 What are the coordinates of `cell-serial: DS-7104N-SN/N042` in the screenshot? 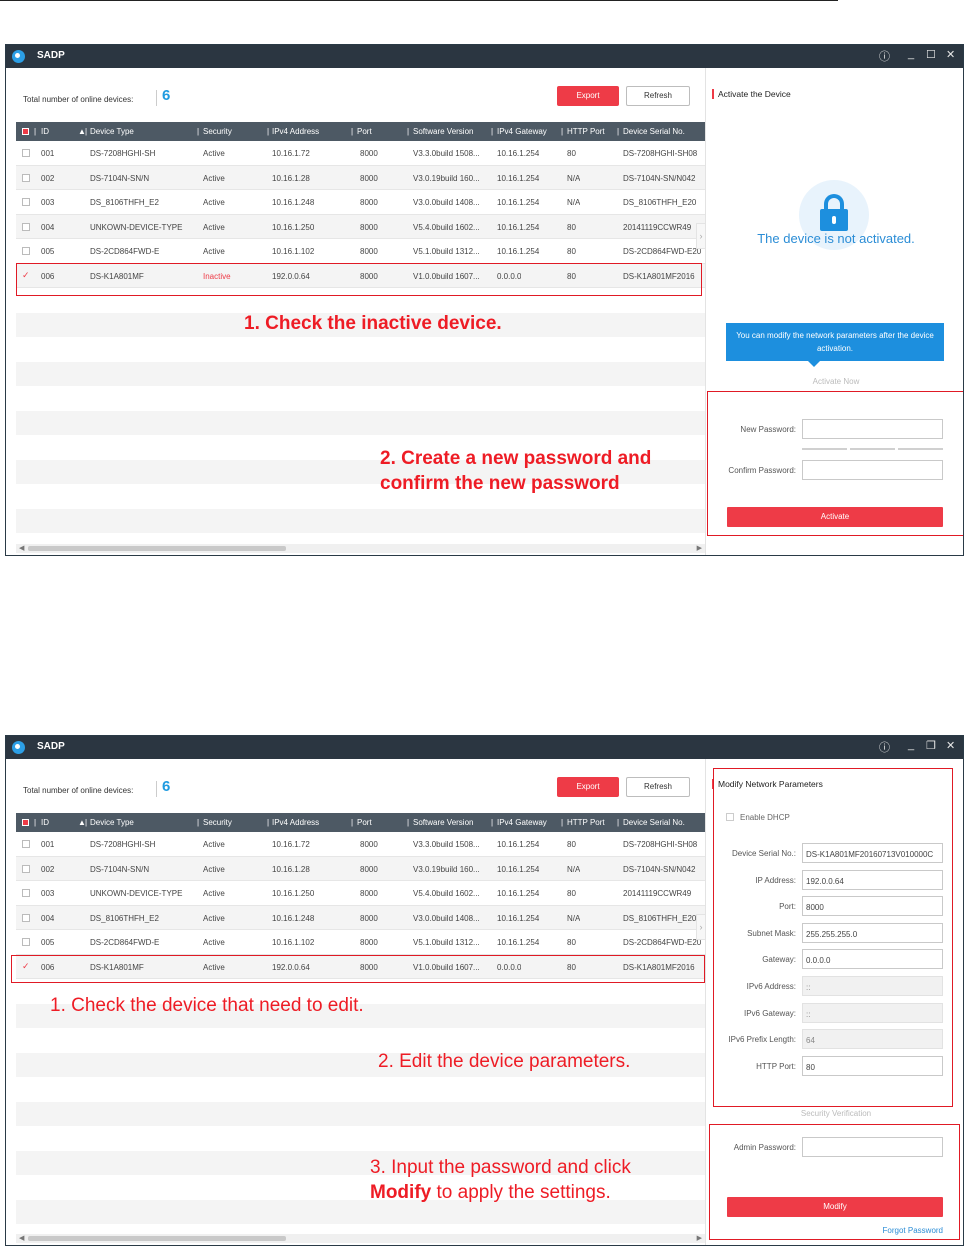 It's located at (659, 869).